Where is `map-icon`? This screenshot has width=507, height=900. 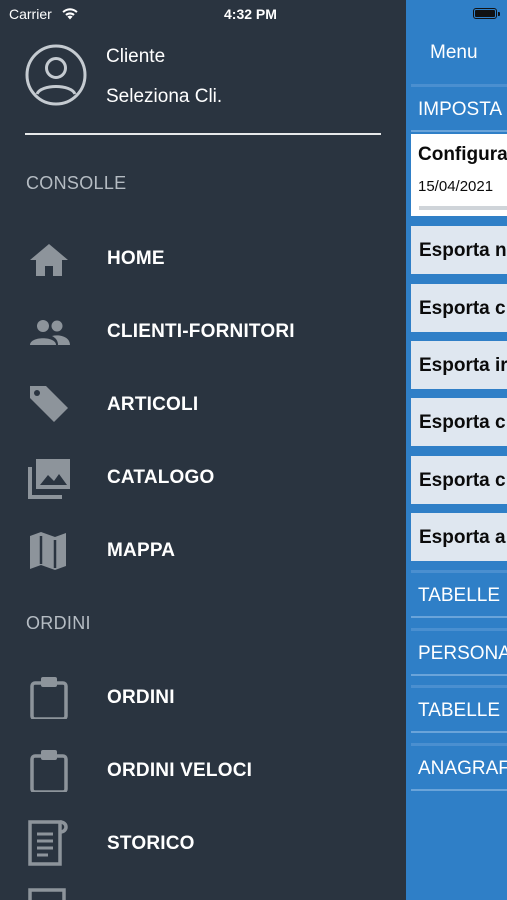
map-icon is located at coordinates (48, 551).